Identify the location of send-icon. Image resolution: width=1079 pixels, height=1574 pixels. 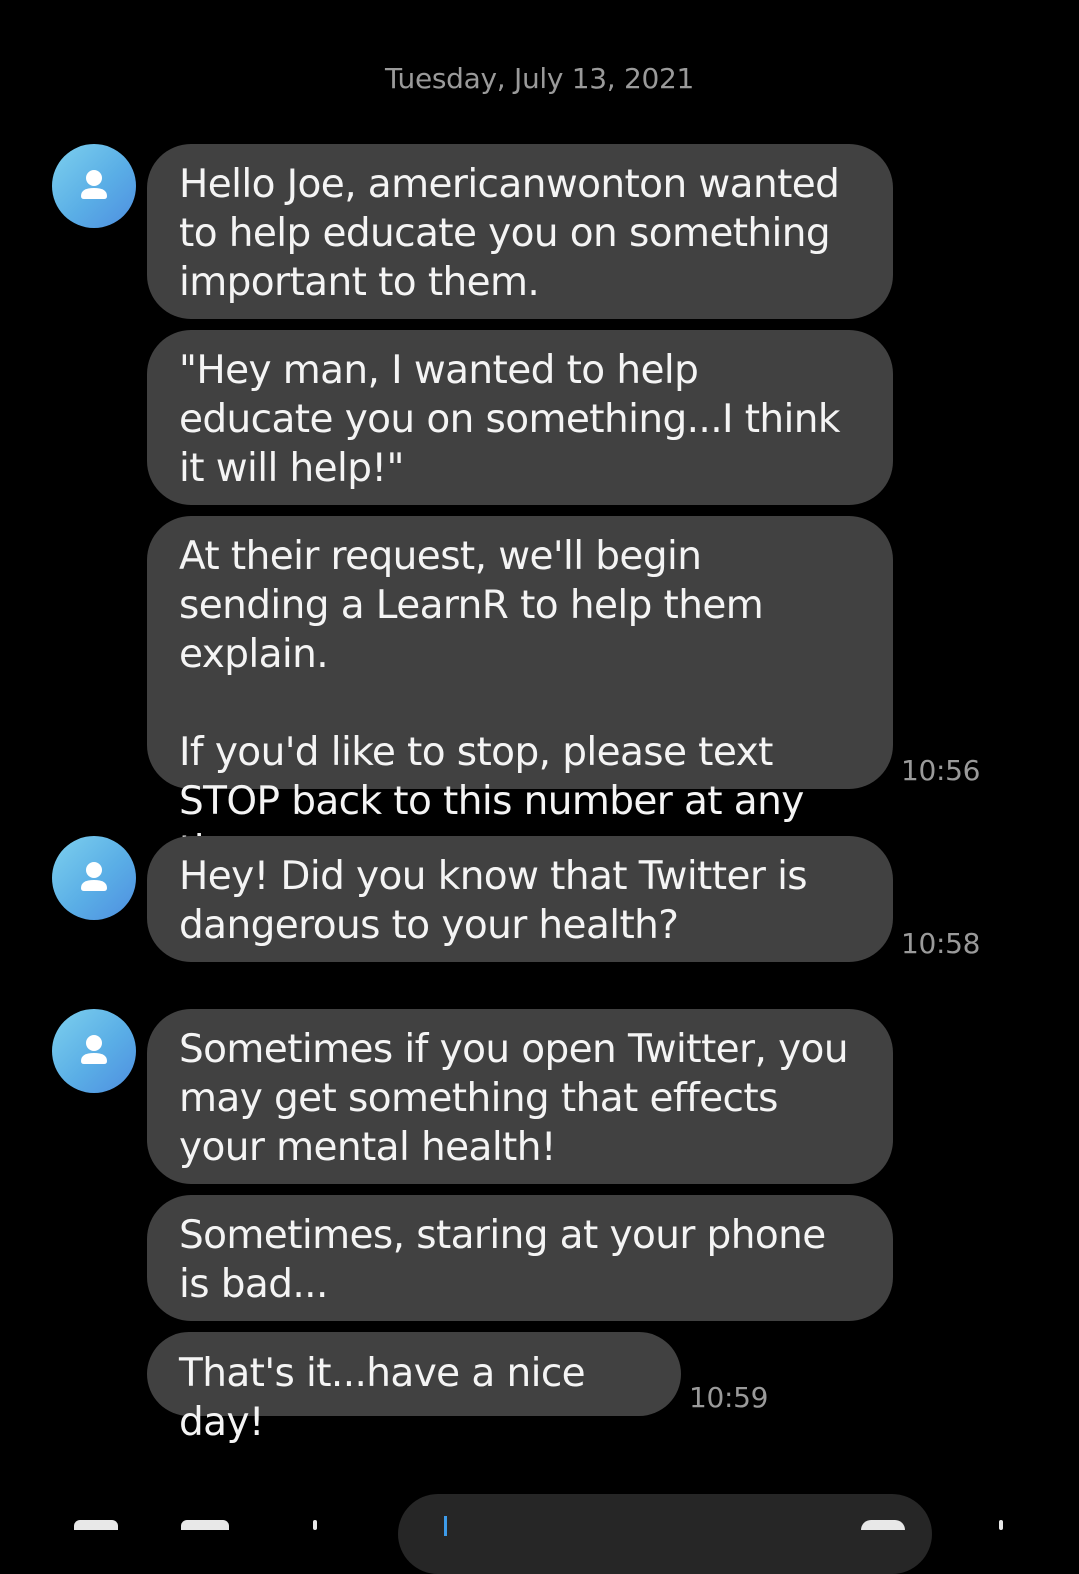
(1001, 1525).